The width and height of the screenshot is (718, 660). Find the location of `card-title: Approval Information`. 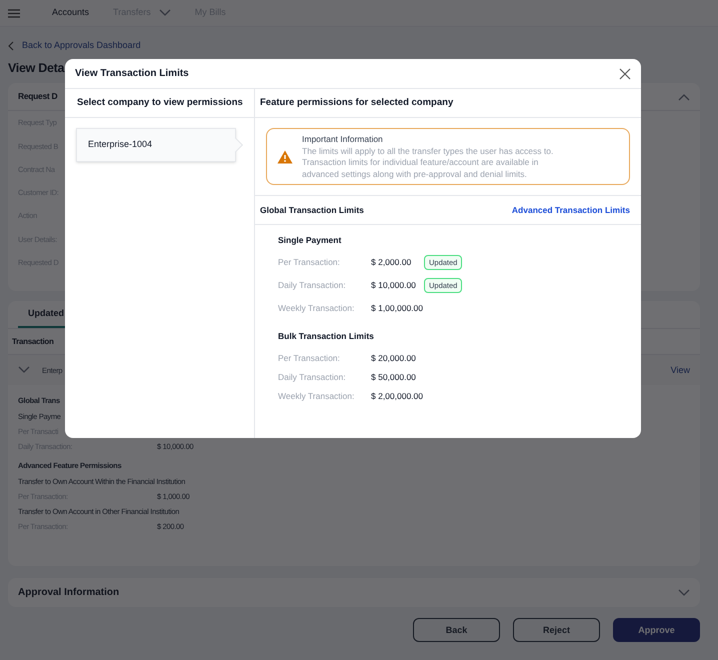

card-title: Approval Information is located at coordinates (69, 593).